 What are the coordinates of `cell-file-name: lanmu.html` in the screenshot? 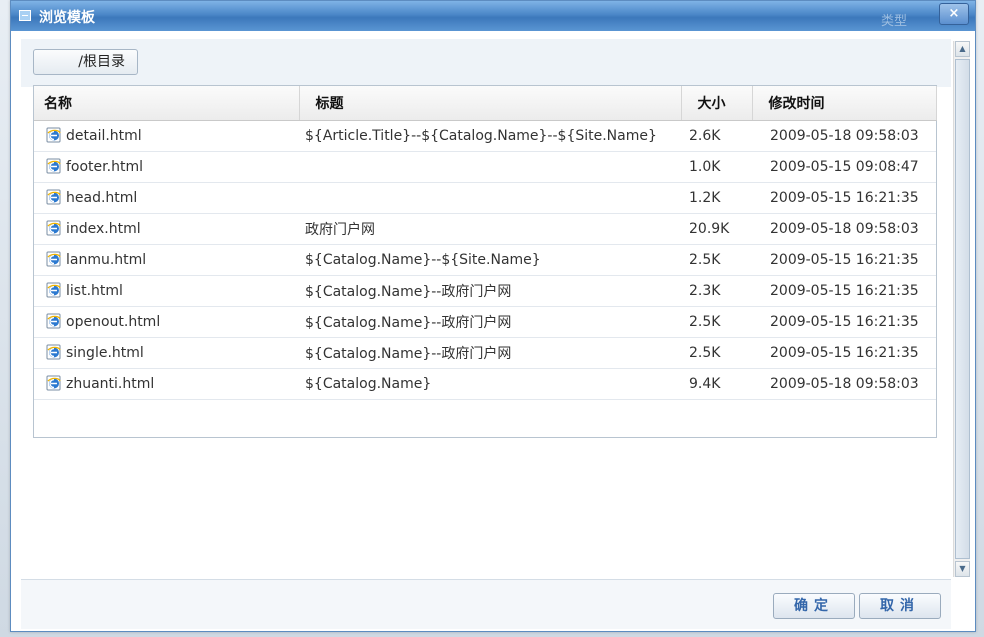 It's located at (166, 260).